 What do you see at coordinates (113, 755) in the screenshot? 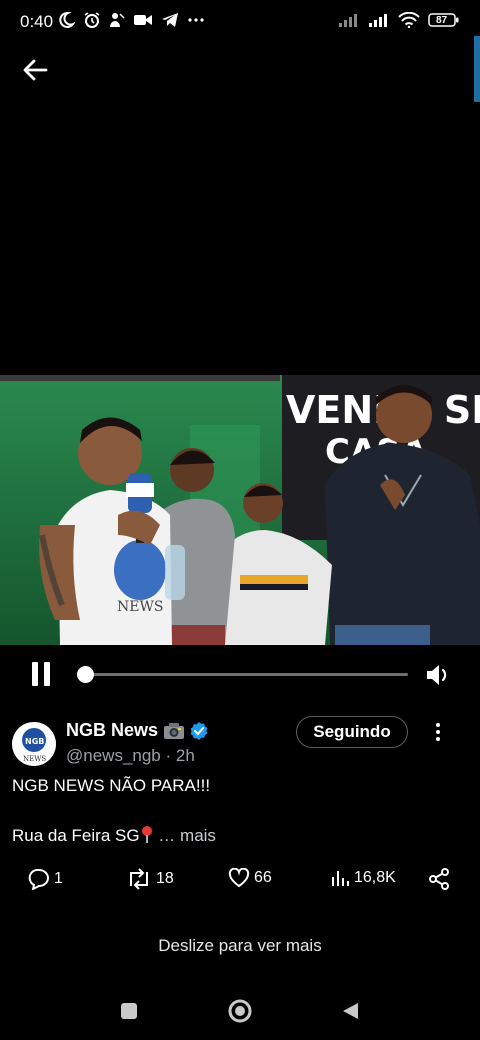
I see `handle-text: @news_ngb` at bounding box center [113, 755].